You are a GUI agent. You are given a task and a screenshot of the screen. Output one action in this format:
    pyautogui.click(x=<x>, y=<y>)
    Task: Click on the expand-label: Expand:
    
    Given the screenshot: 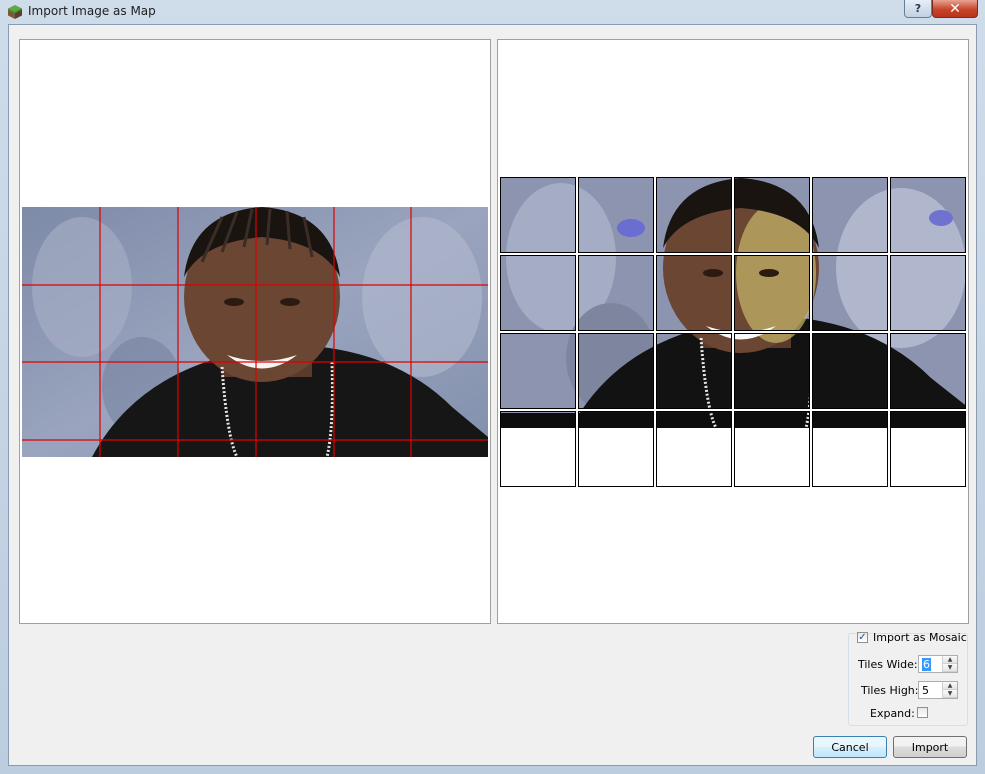 What is the action you would take?
    pyautogui.click(x=892, y=713)
    